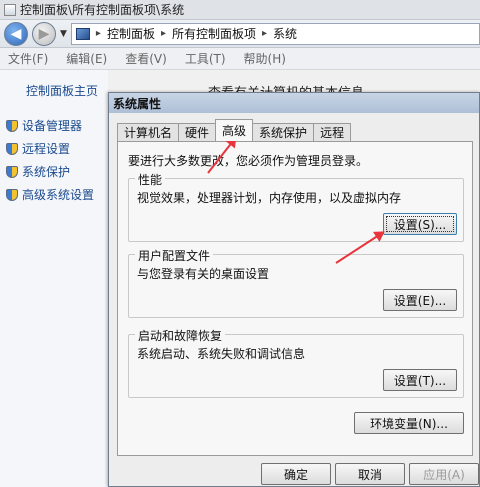 This screenshot has width=480, height=487. What do you see at coordinates (294, 103) in the screenshot?
I see `dialog-title: 系统属性` at bounding box center [294, 103].